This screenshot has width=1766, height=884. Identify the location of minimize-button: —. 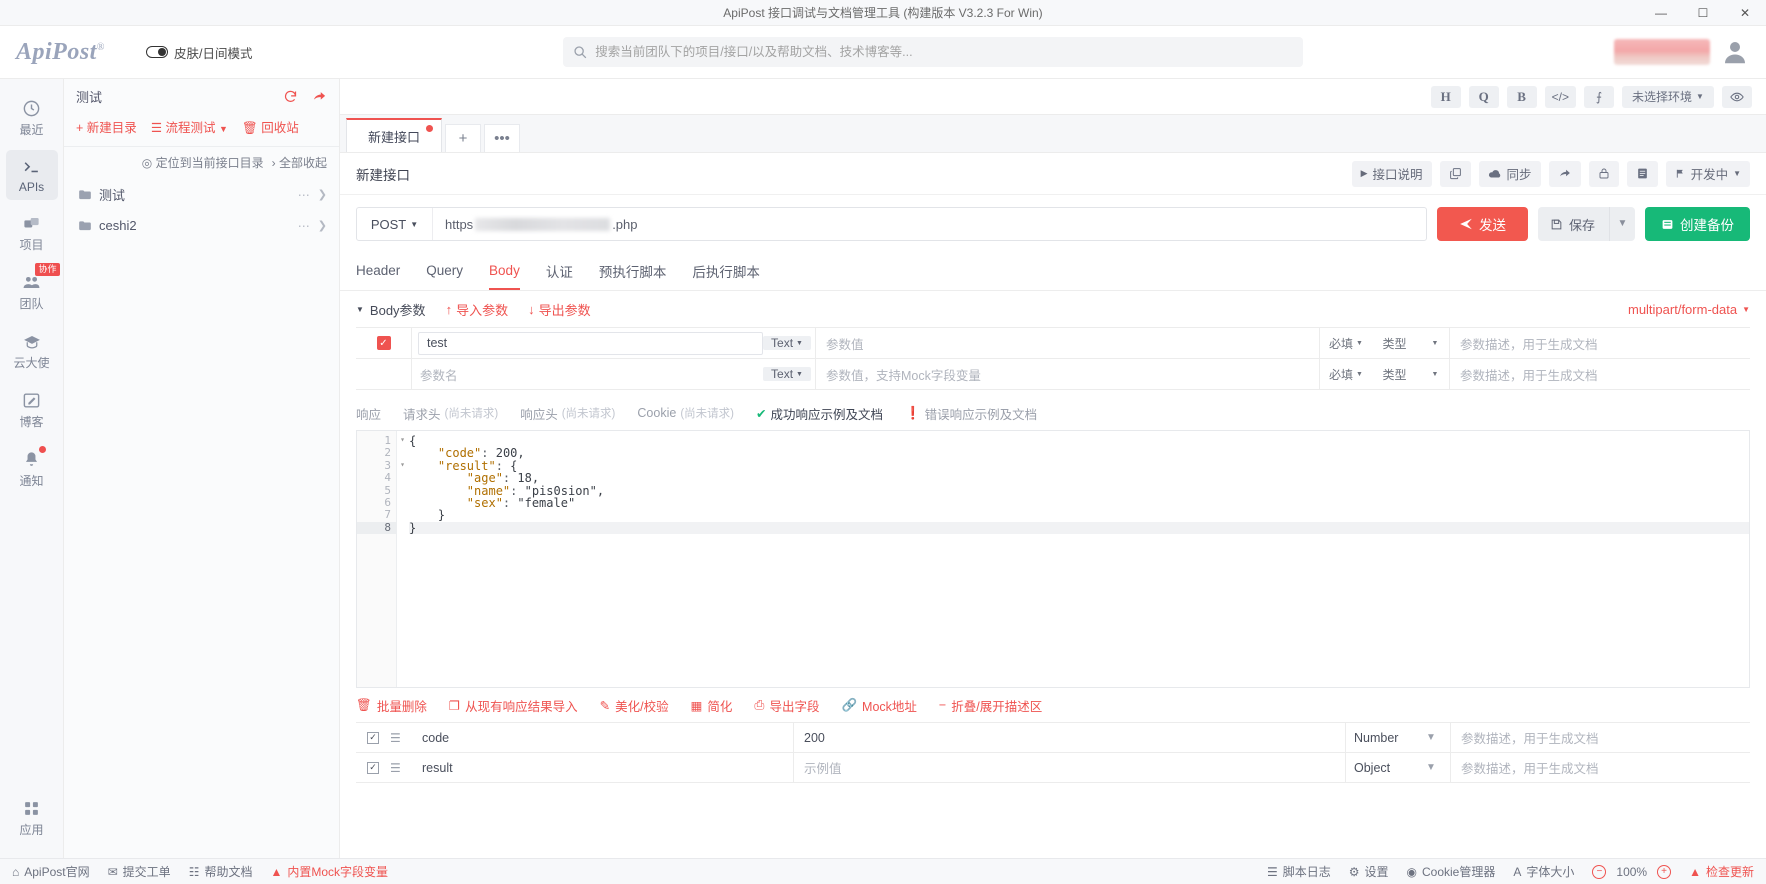
(1661, 13).